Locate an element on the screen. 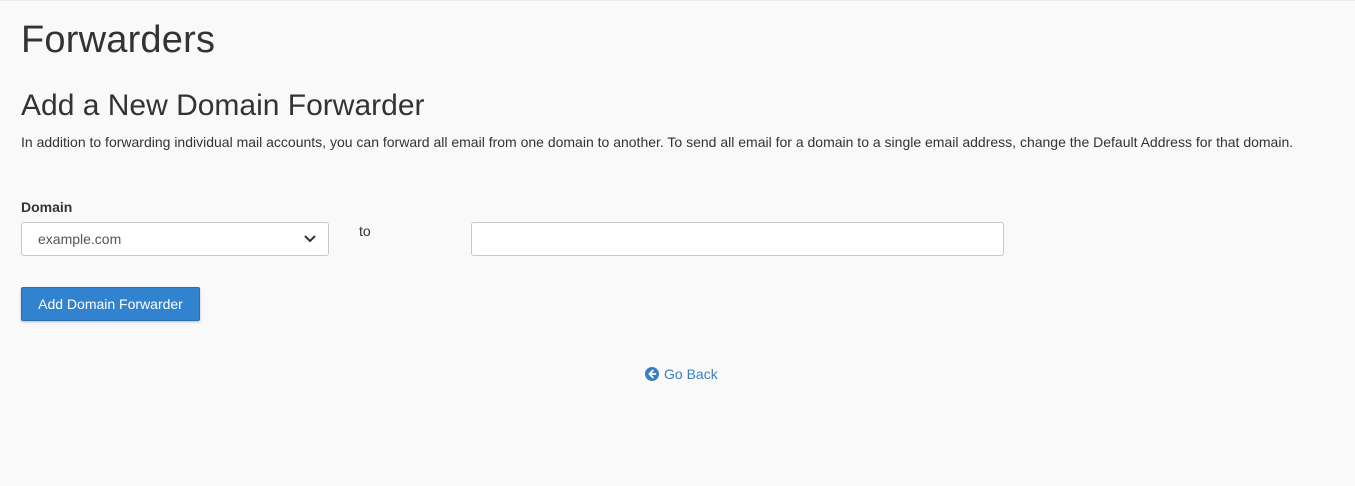  chevron-down-icon is located at coordinates (310, 238).